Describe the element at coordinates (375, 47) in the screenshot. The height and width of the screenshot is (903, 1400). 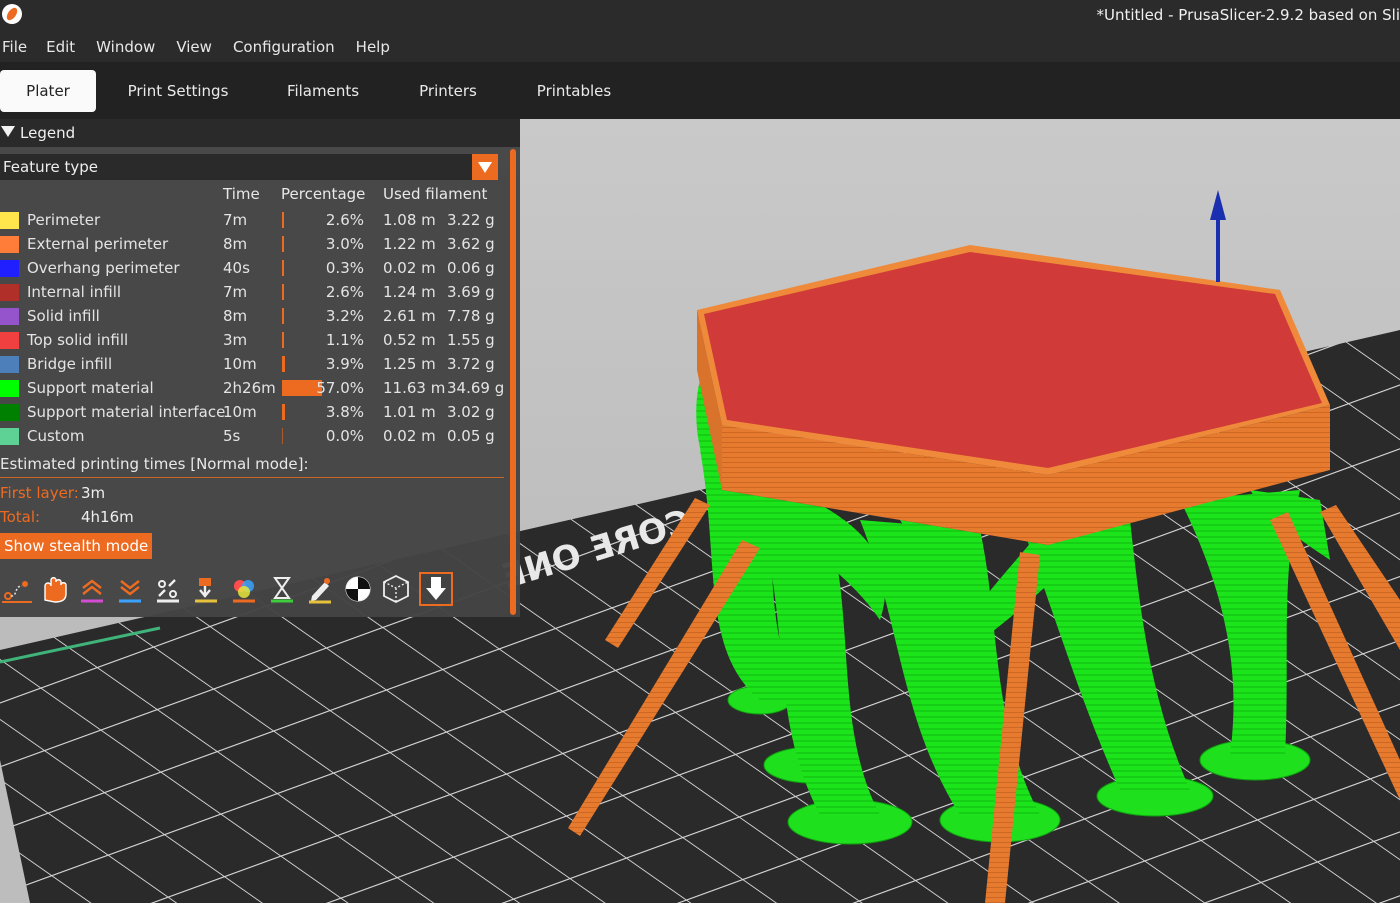
I see `menu-help: Help` at that location.